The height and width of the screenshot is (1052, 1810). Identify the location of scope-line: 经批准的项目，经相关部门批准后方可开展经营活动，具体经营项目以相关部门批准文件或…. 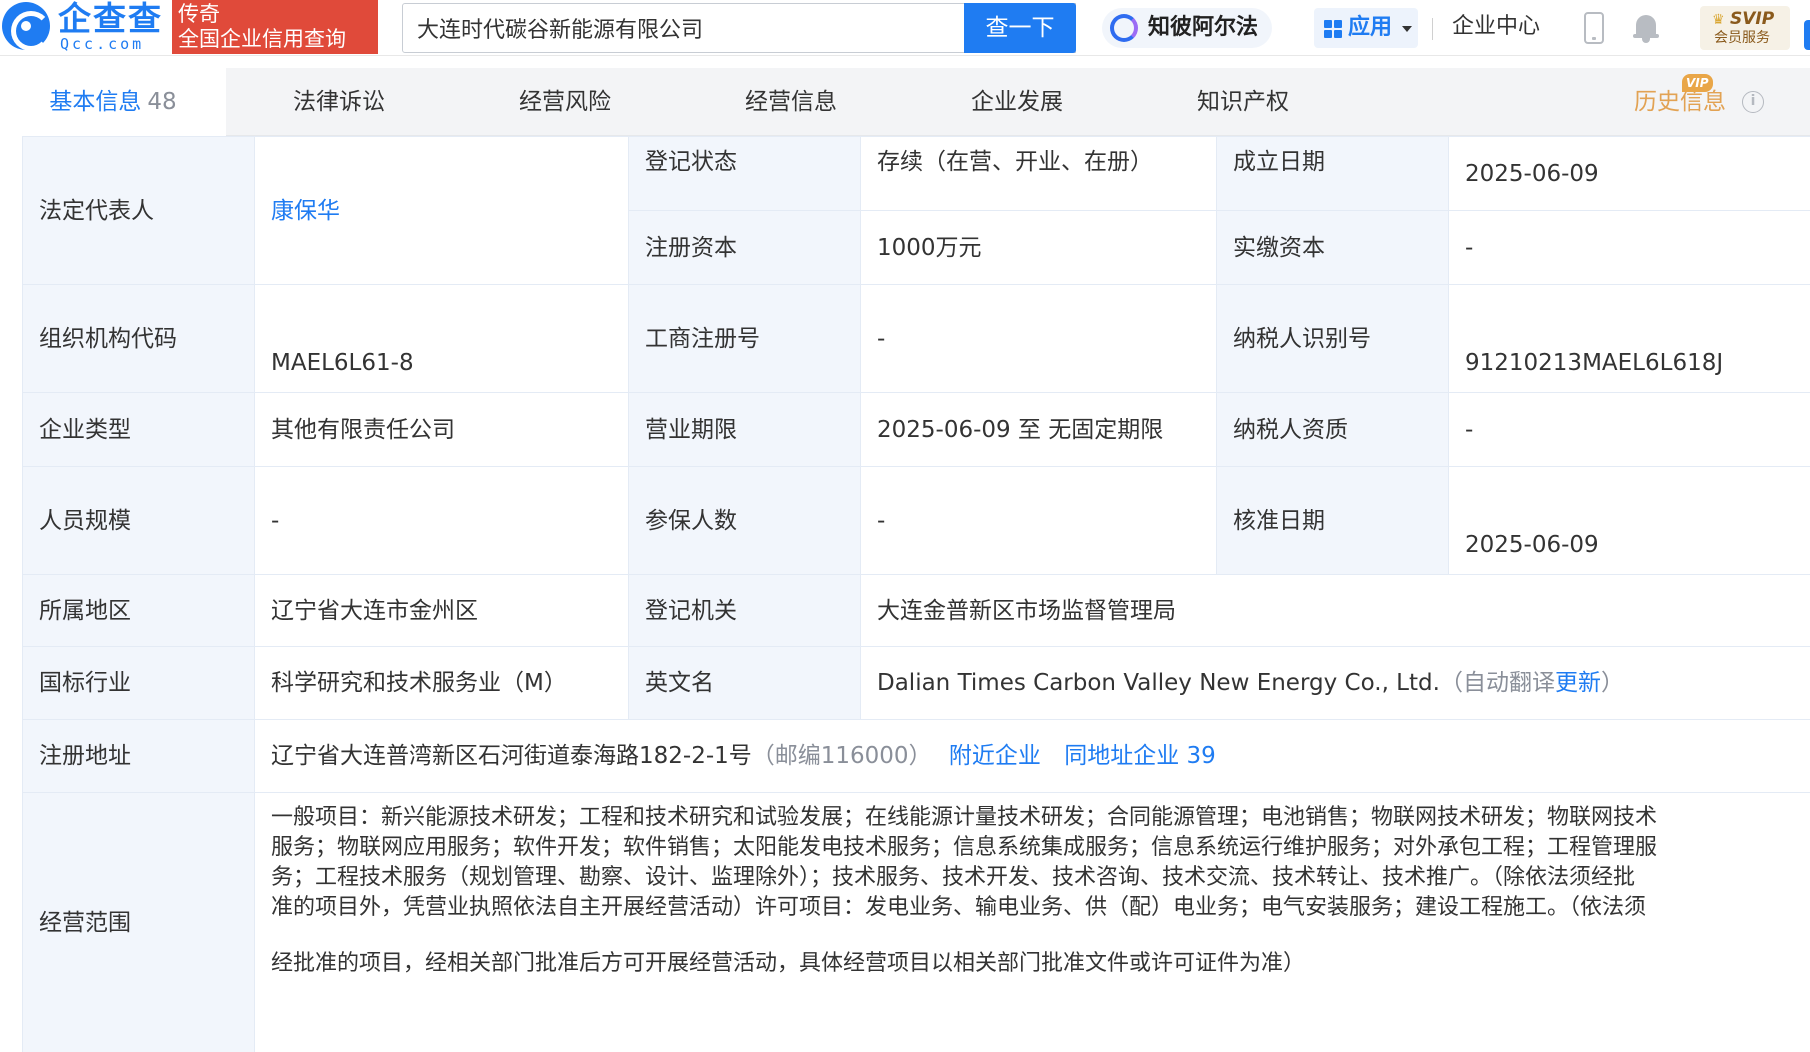
(788, 963).